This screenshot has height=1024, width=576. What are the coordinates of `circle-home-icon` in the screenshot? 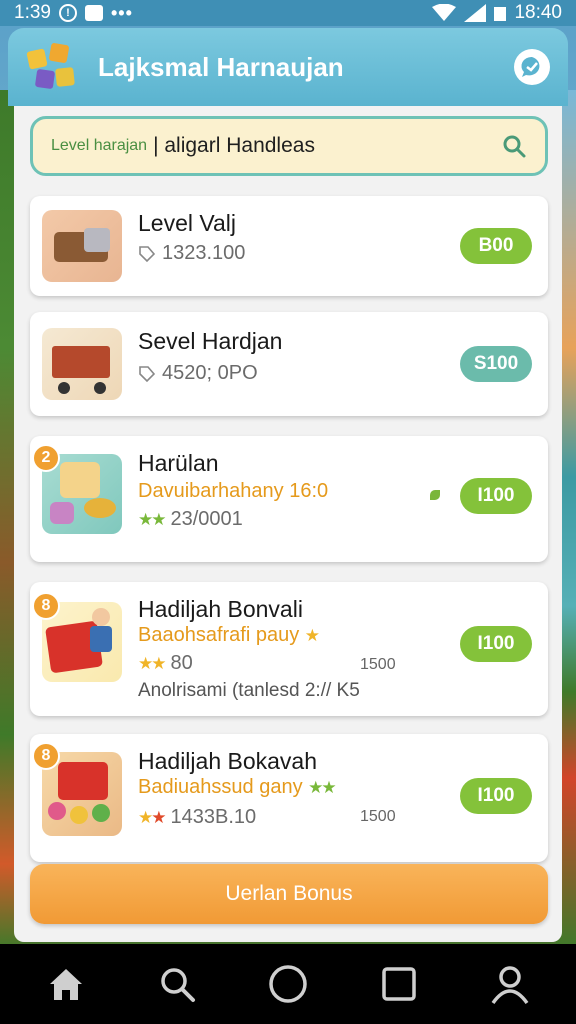 It's located at (288, 984).